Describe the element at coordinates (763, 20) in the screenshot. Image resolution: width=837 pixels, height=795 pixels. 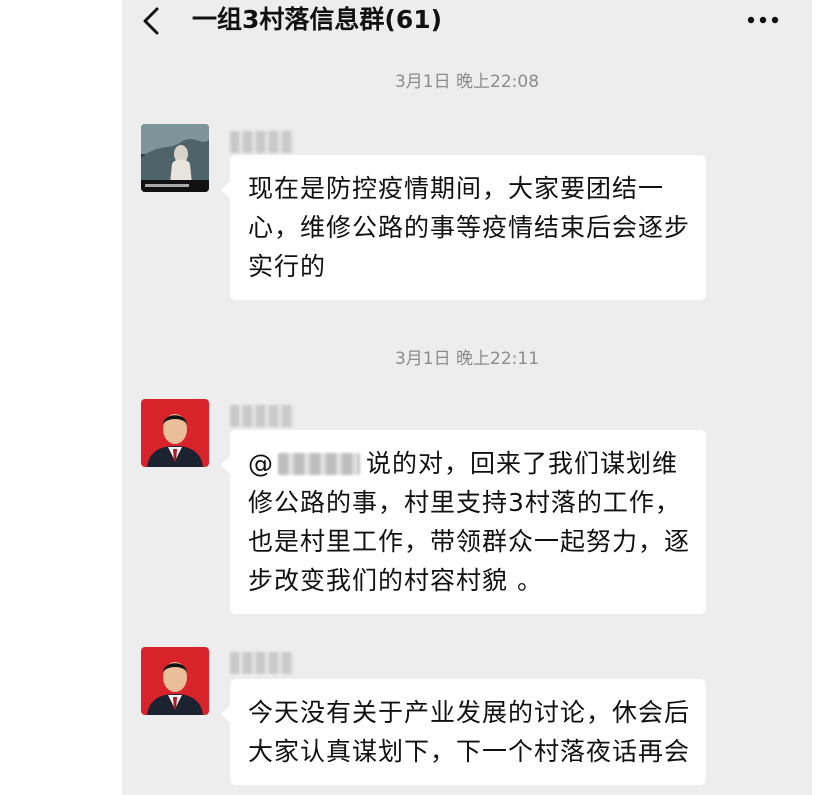
I see `more-dots-icon` at that location.